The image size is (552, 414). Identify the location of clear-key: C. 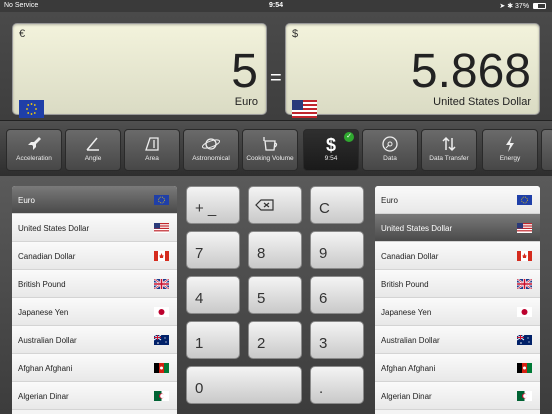
(337, 205).